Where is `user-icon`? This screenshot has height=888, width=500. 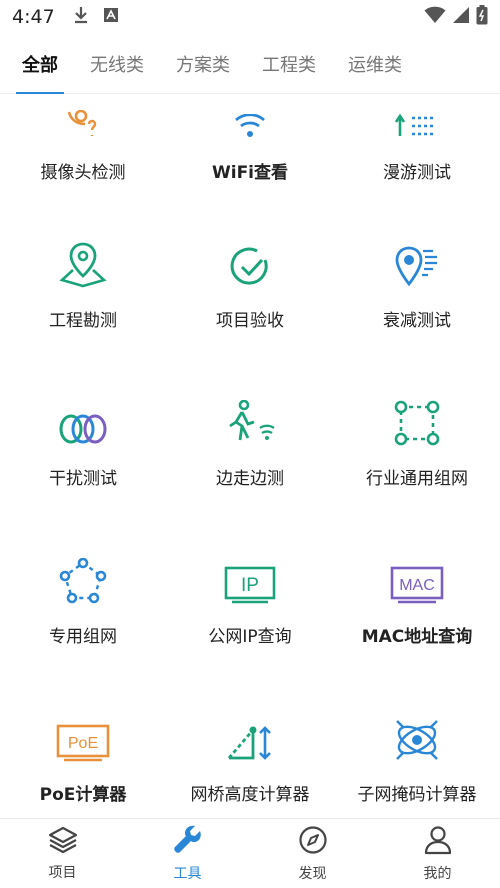
user-icon is located at coordinates (438, 842).